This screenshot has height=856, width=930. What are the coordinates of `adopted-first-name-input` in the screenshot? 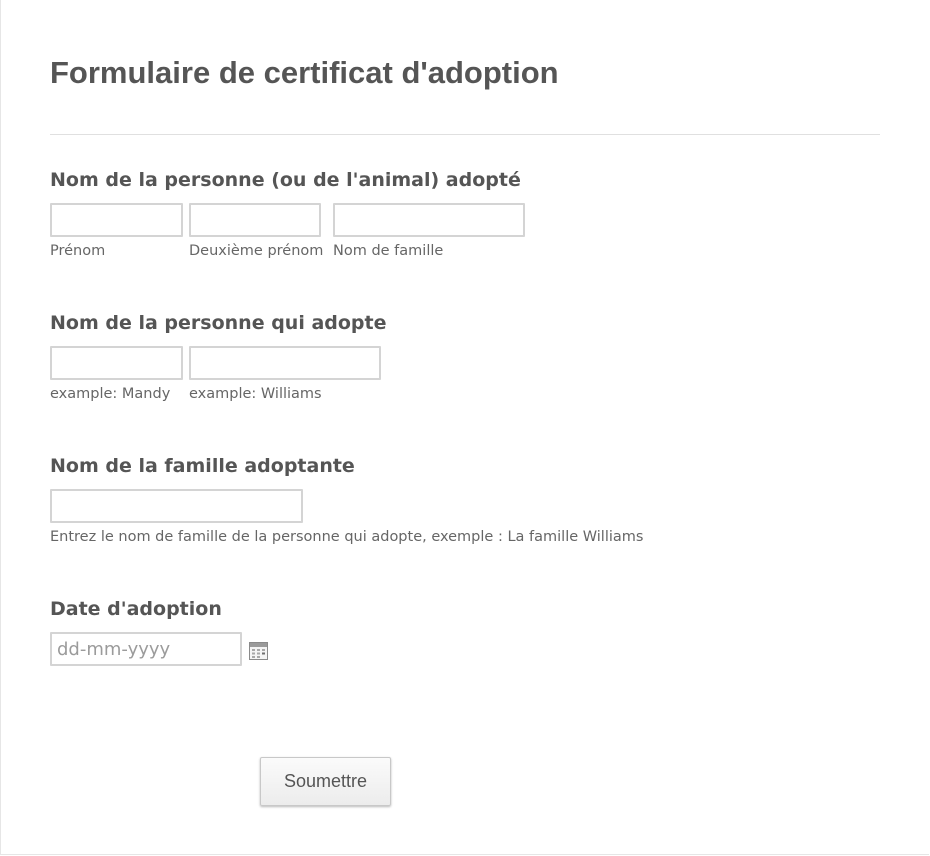 It's located at (116, 220).